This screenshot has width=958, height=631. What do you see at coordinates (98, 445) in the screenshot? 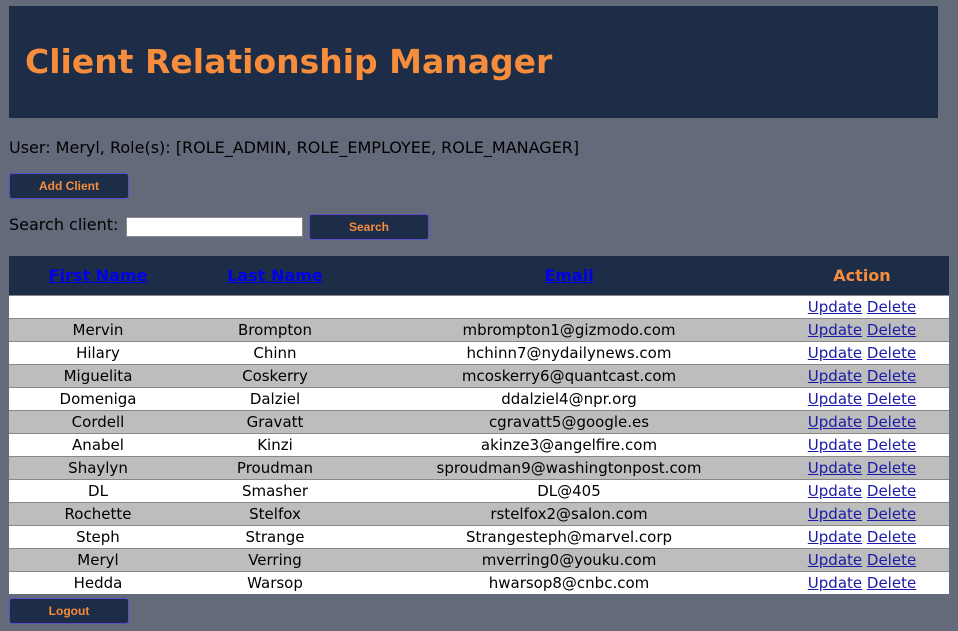
I see `first-name-cell: Anabel` at bounding box center [98, 445].